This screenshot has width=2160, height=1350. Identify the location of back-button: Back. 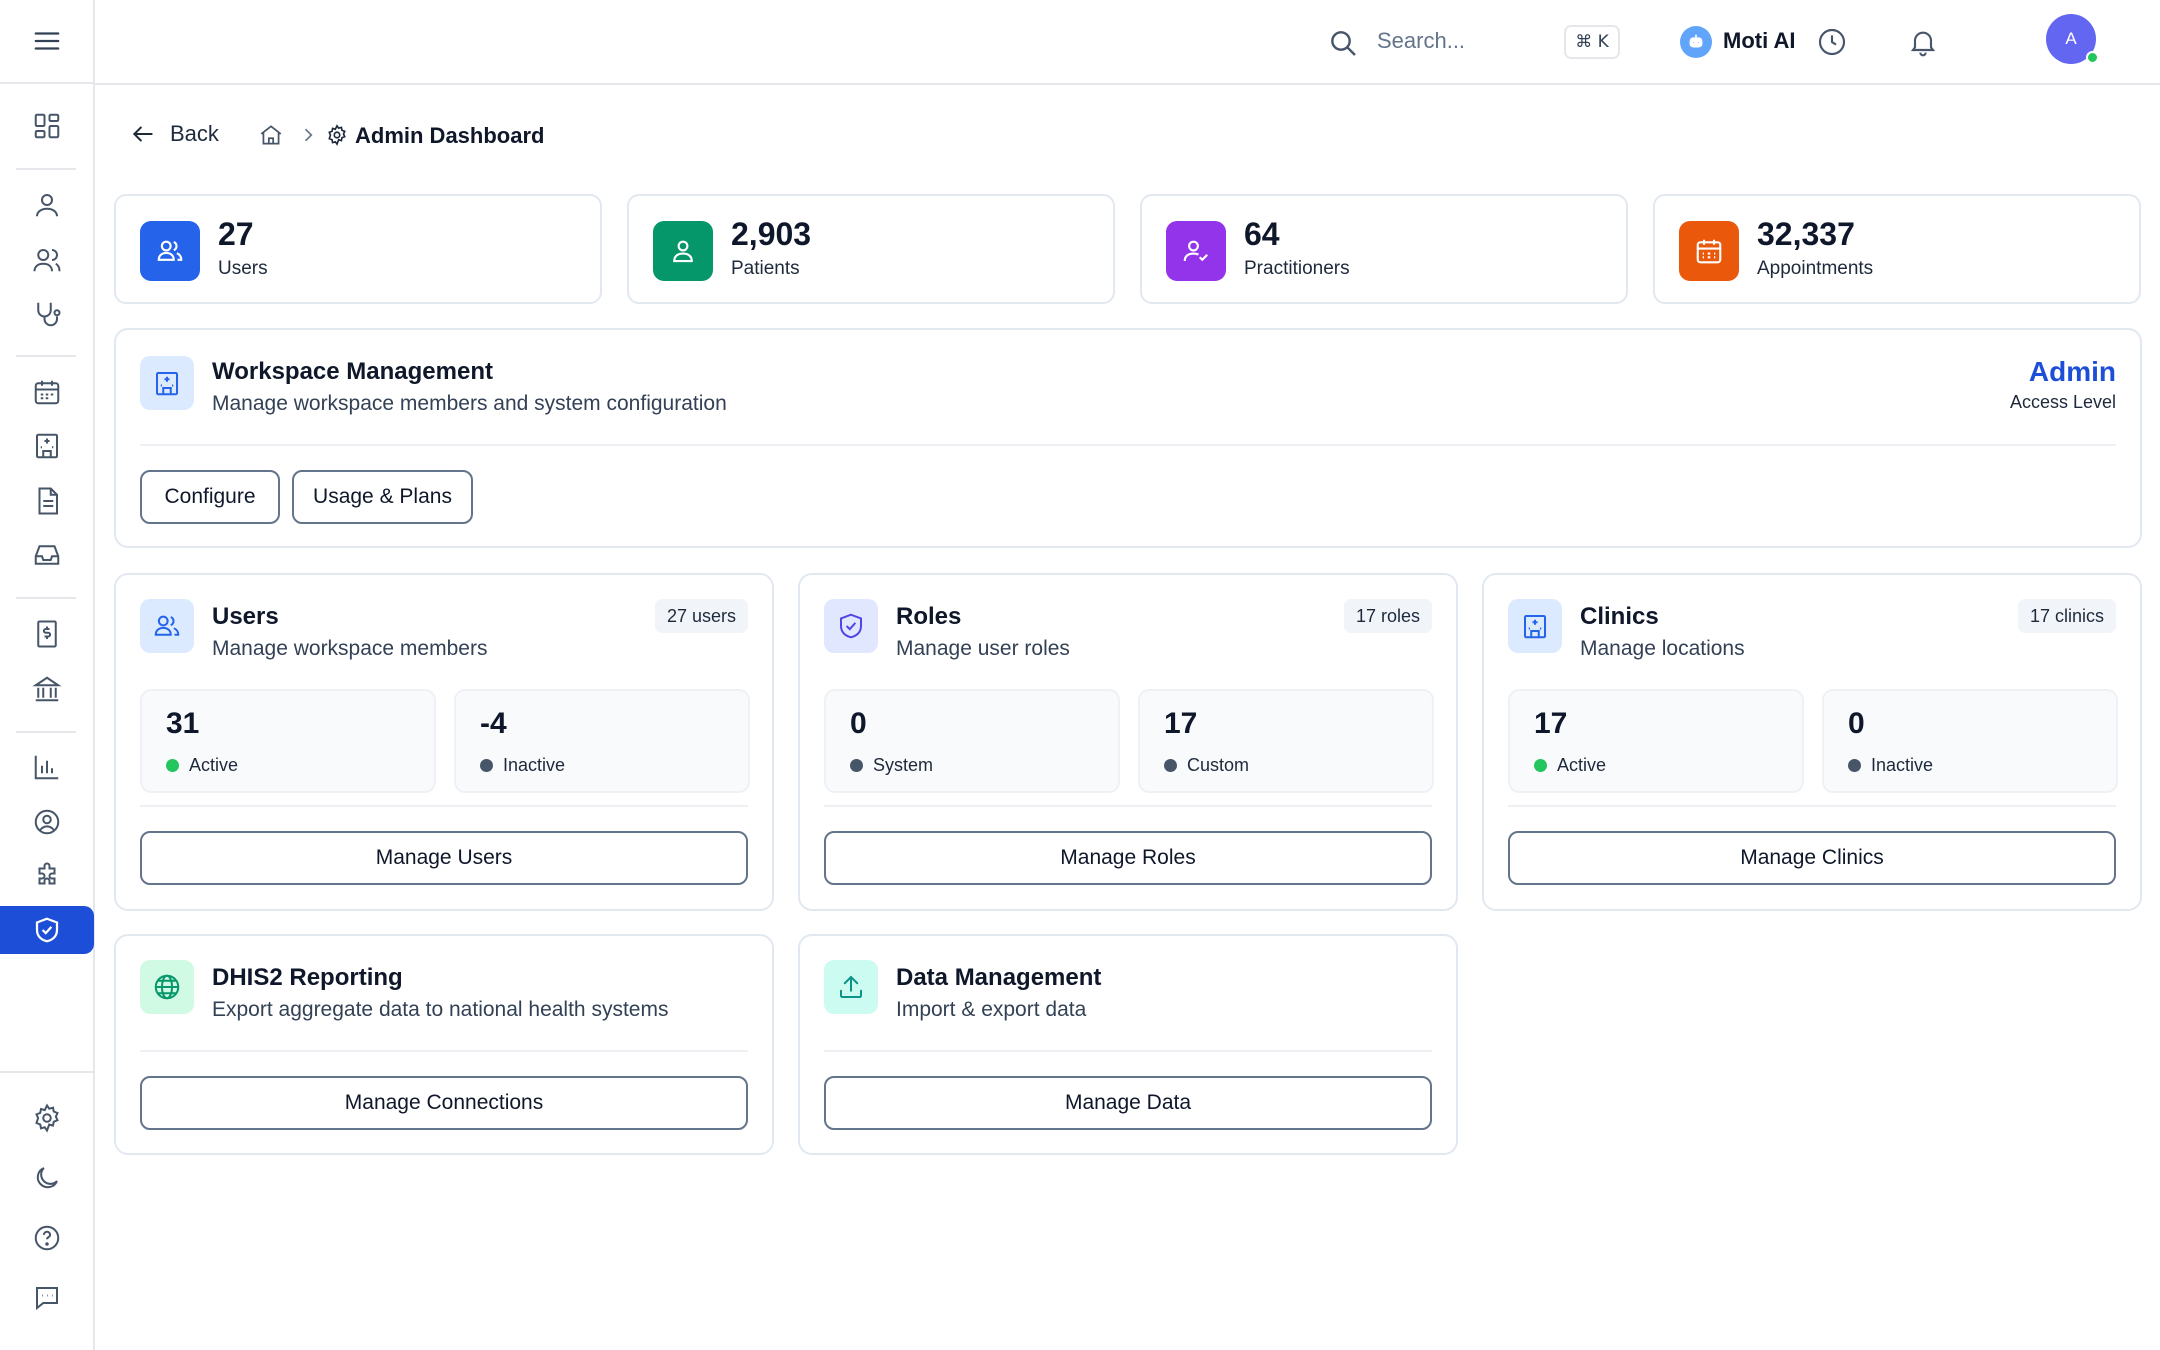
(174, 134).